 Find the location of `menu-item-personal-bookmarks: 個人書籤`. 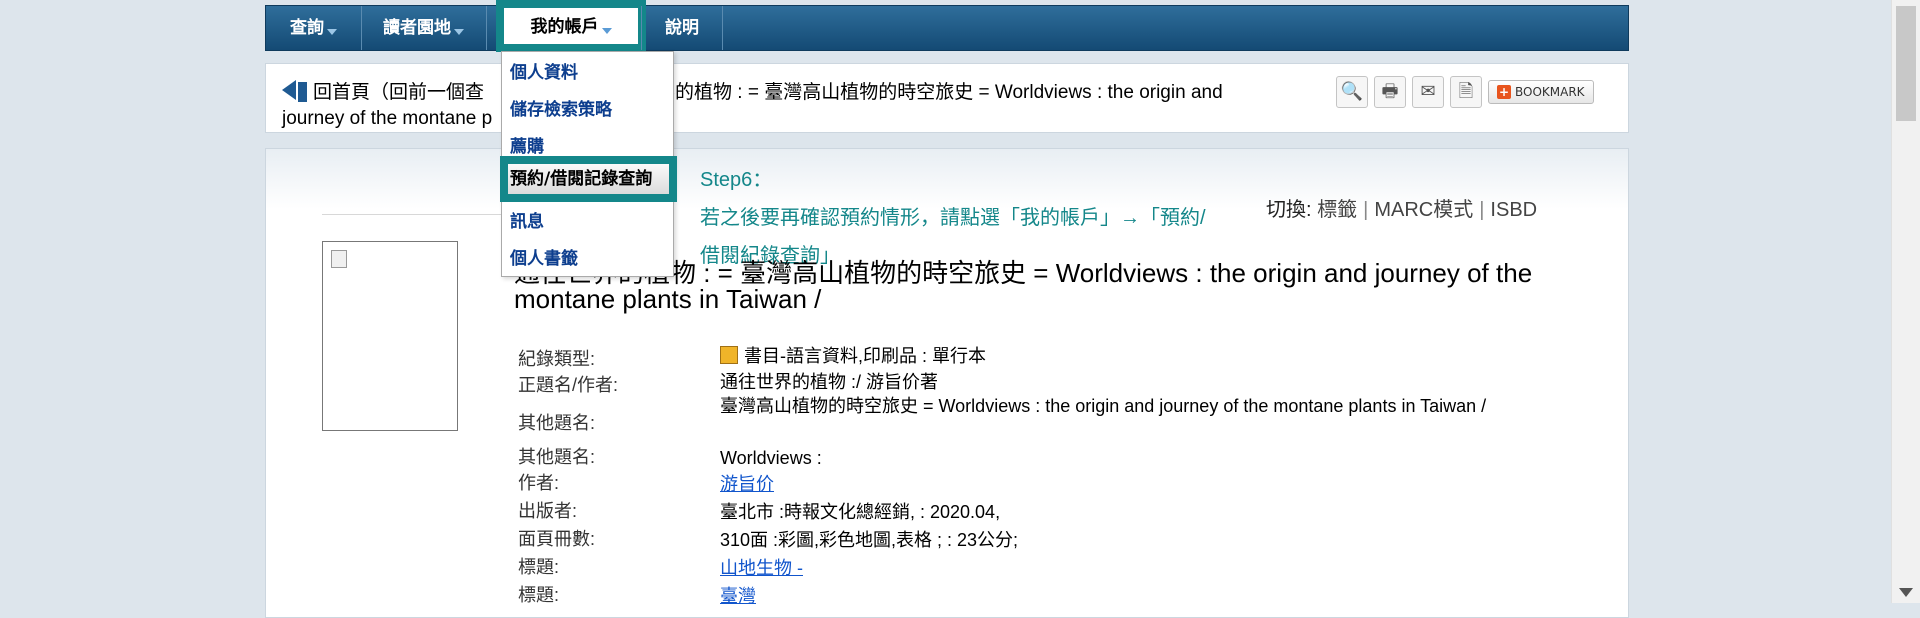

menu-item-personal-bookmarks: 個人書籤 is located at coordinates (544, 256).